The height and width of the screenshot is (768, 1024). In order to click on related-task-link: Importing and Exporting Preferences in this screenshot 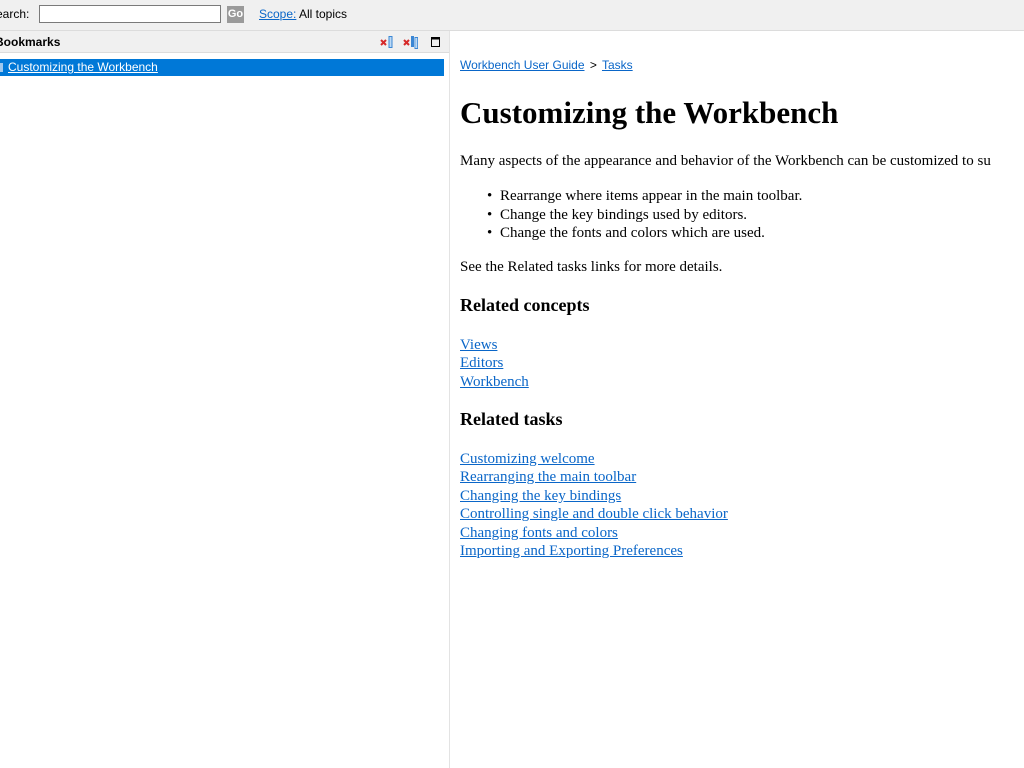, I will do `click(571, 551)`.